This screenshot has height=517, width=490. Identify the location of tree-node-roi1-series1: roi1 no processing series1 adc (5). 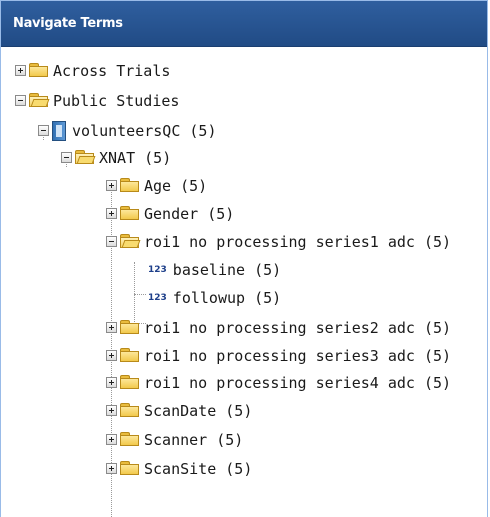
(278, 242).